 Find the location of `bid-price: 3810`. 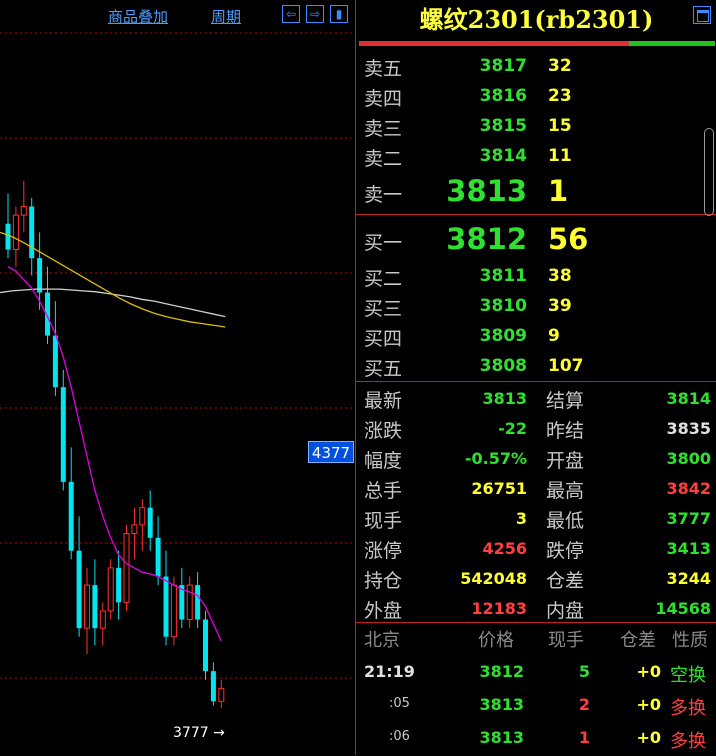

bid-price: 3810 is located at coordinates (503, 306).